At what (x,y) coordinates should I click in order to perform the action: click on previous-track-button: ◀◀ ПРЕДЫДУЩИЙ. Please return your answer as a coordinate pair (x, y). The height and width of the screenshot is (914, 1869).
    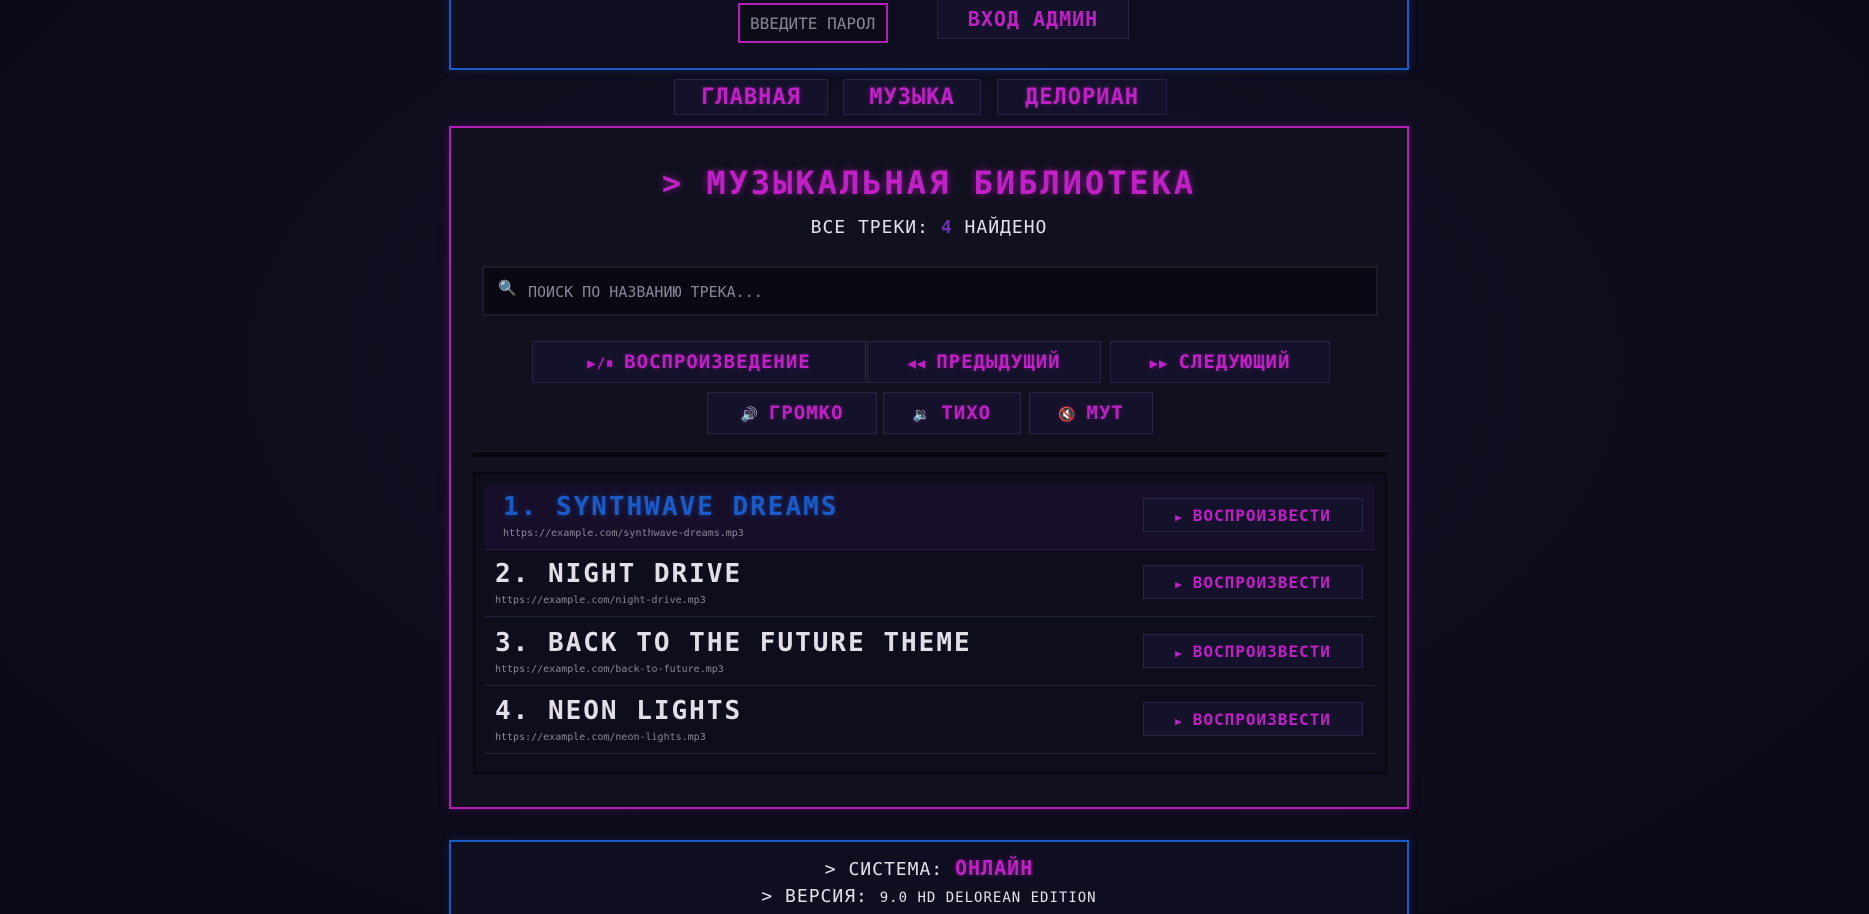
    Looking at the image, I should click on (984, 362).